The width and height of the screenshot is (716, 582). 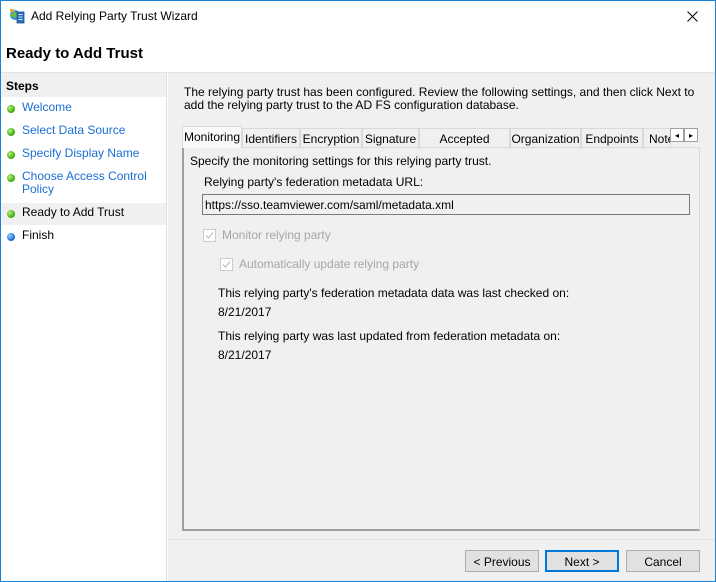 I want to click on tab-scroll-right-button: ▸, so click(x=691, y=135).